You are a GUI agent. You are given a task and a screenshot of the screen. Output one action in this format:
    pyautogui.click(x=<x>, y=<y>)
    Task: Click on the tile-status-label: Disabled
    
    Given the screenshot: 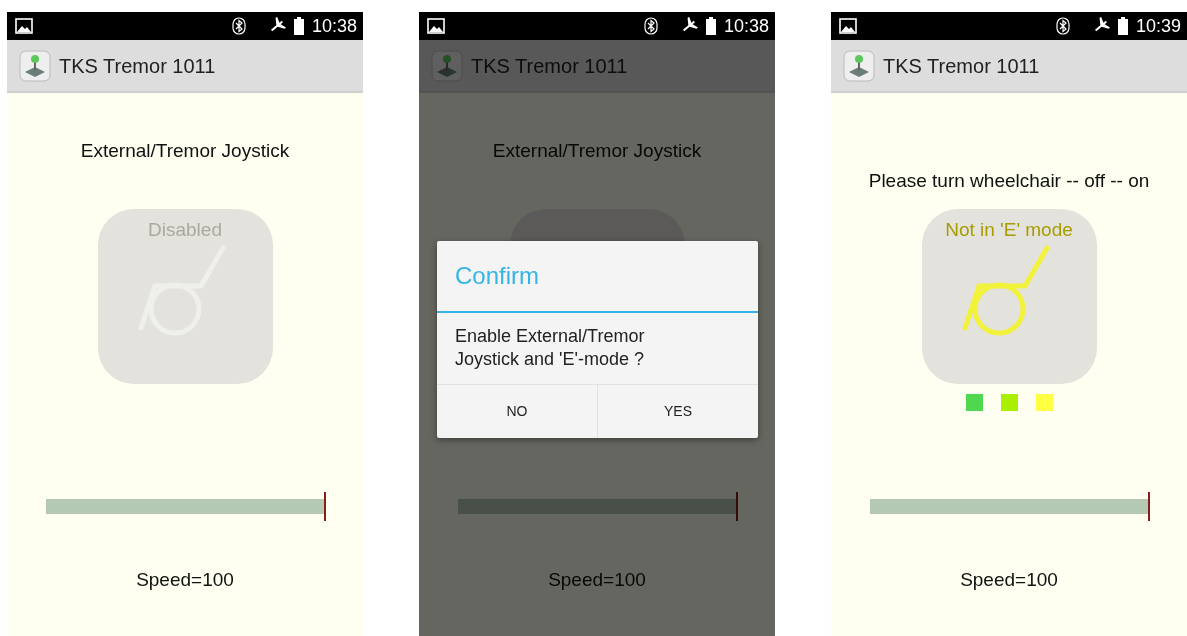 What is the action you would take?
    pyautogui.click(x=185, y=230)
    